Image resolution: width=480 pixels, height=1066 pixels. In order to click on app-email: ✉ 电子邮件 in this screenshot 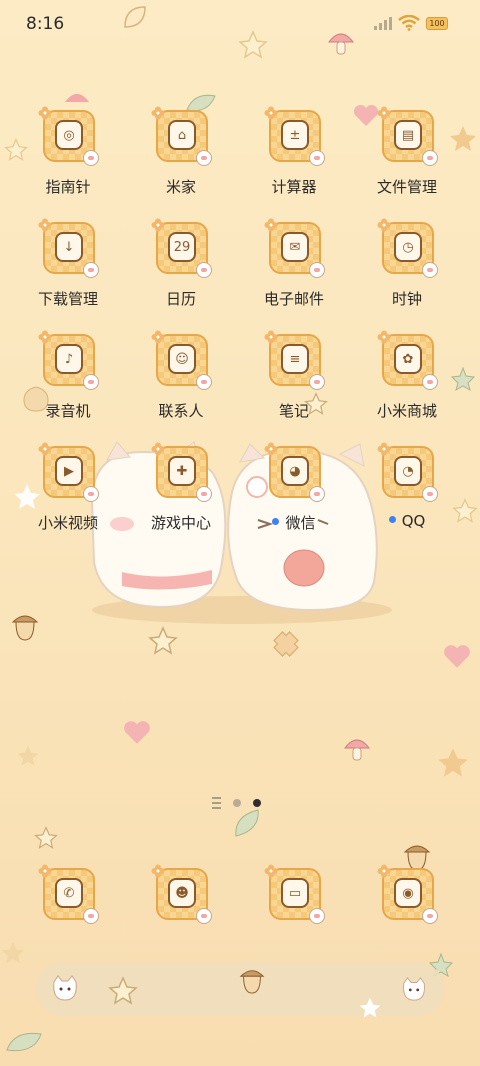, I will do `click(294, 270)`.